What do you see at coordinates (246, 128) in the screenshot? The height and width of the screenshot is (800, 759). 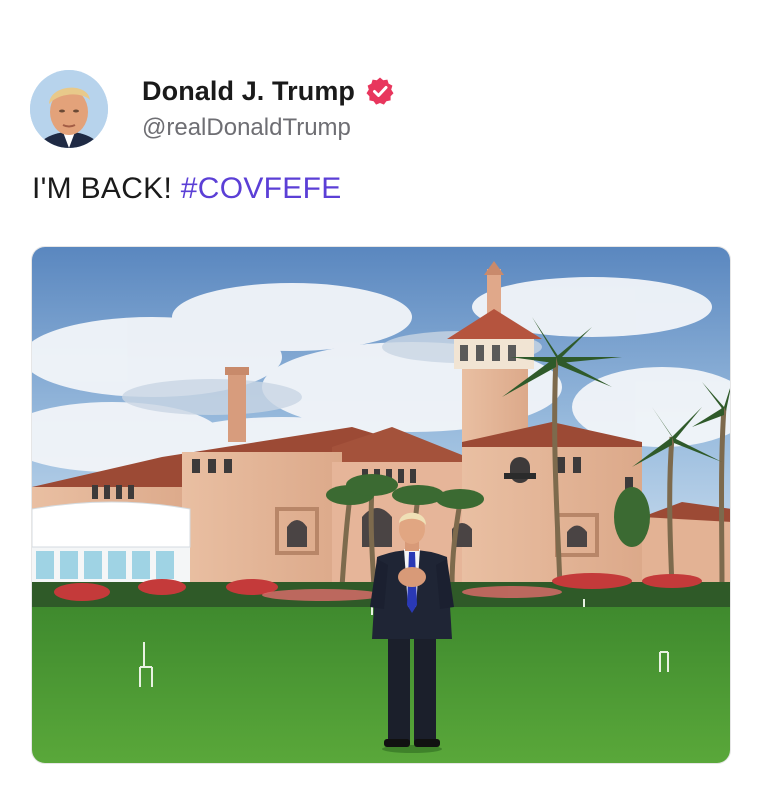 I see `user-handle: @realDonaldTrump` at bounding box center [246, 128].